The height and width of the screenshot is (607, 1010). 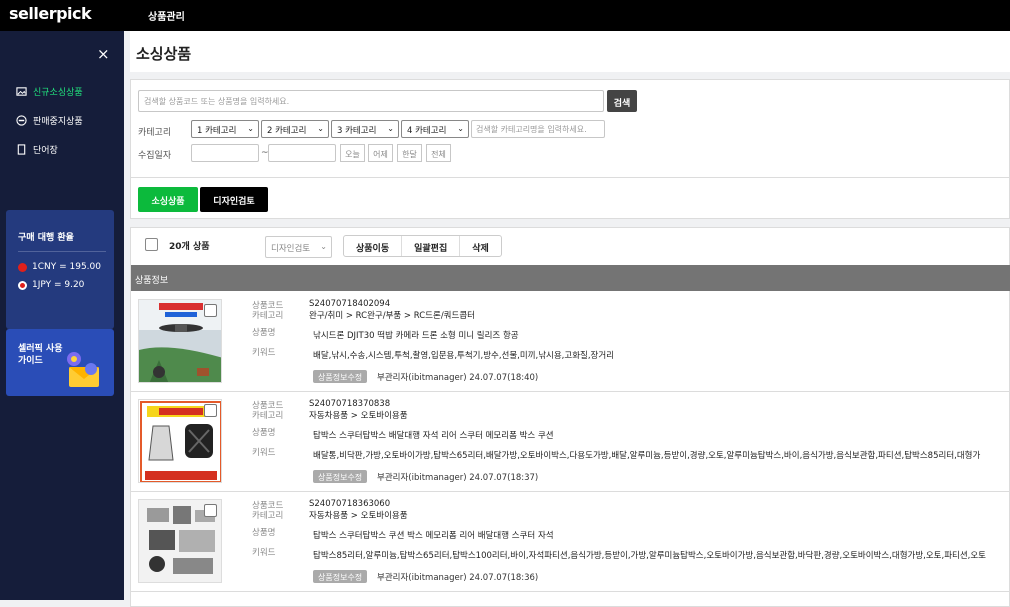 I want to click on rate-cny-value: 1CNY = 195.00, so click(x=66, y=267).